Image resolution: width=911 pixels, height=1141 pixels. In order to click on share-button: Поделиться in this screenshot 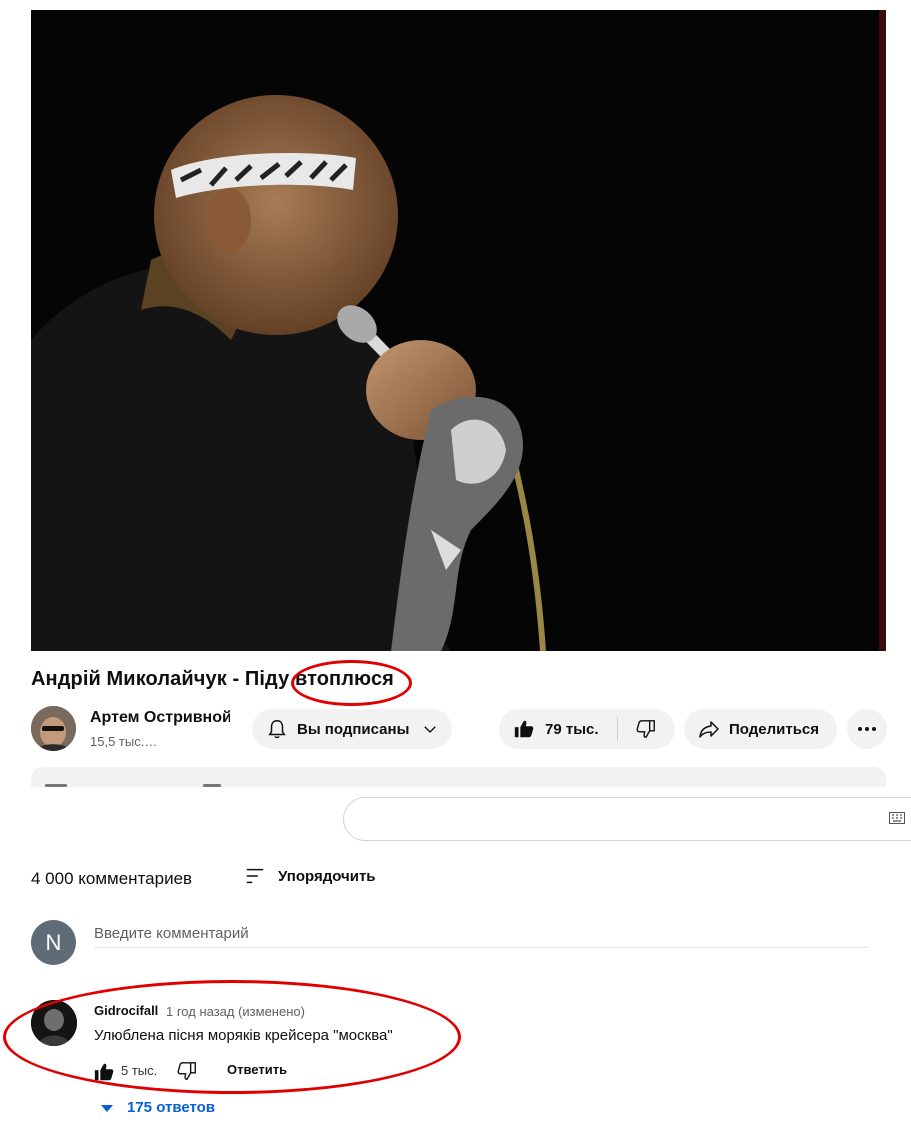, I will do `click(760, 729)`.